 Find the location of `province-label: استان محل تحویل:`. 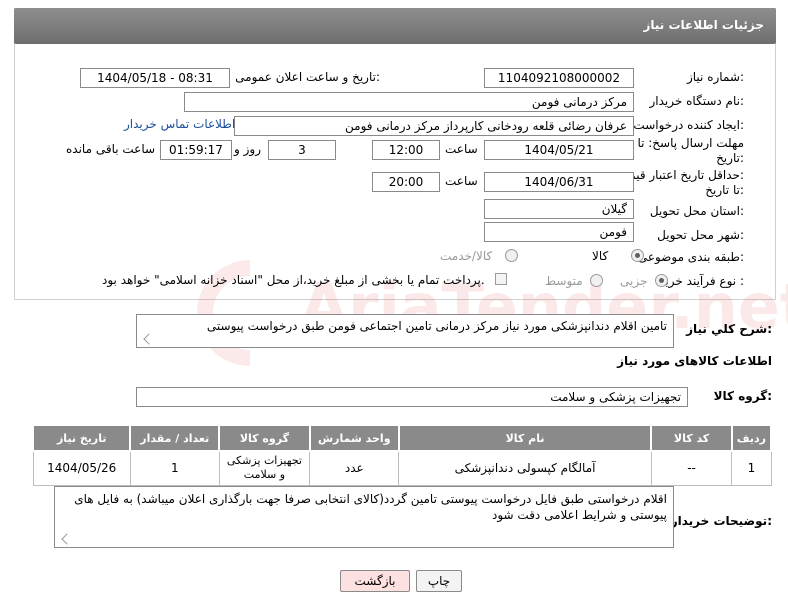

province-label: استان محل تحویل: is located at coordinates (696, 211).